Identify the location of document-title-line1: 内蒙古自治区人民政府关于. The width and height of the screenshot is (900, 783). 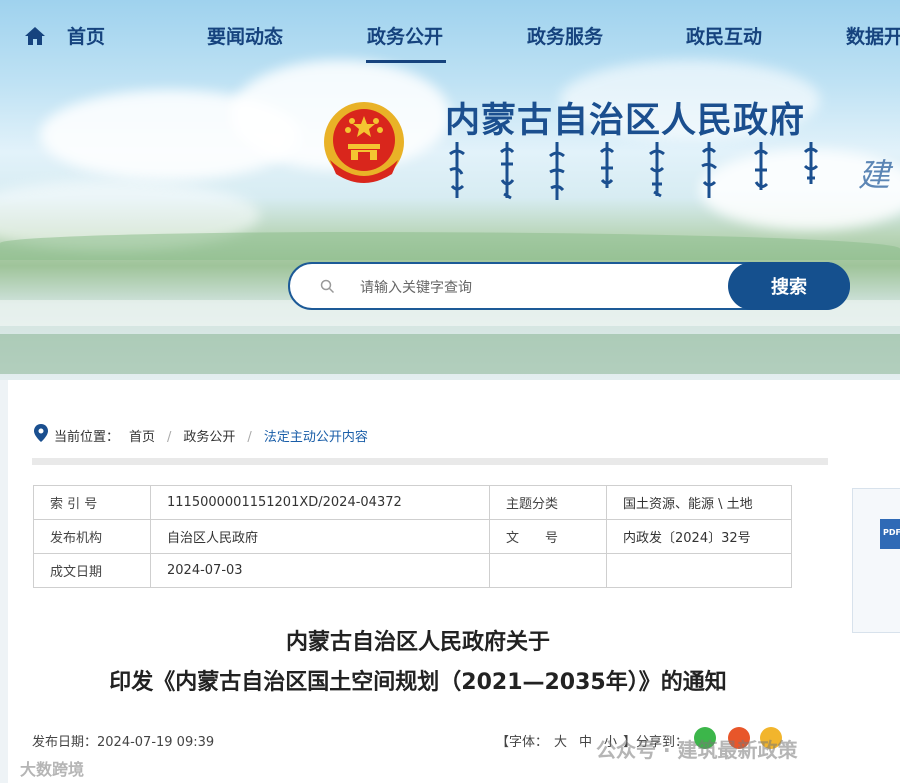
(417, 642).